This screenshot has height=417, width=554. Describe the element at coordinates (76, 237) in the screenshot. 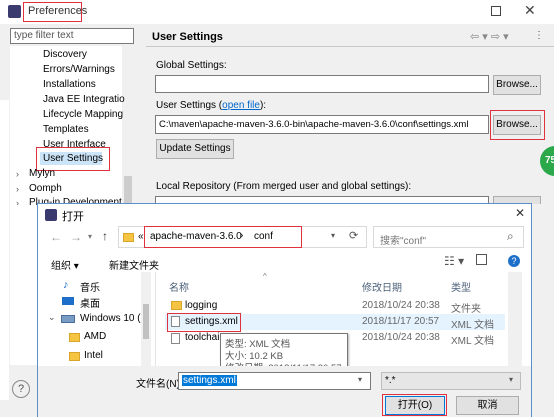

I see `forward-arrow-icon: →` at that location.